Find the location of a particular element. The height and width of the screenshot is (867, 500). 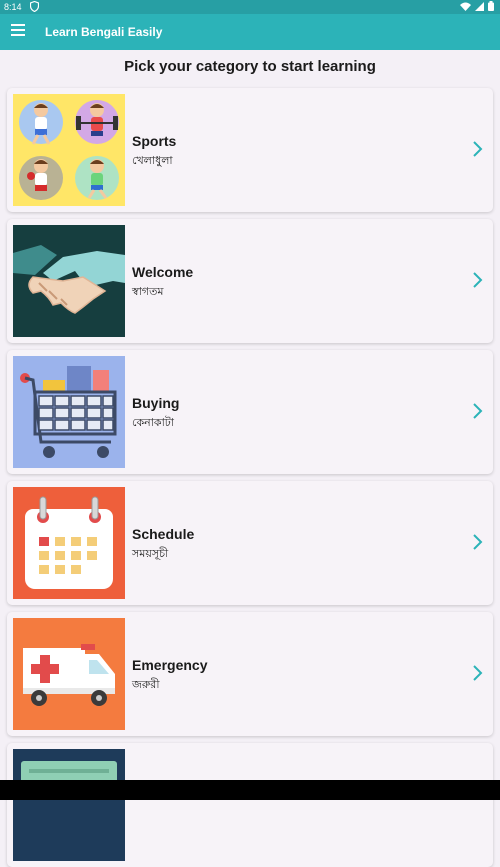

category-card-sports: Sports খেলাধুলা is located at coordinates (250, 150).